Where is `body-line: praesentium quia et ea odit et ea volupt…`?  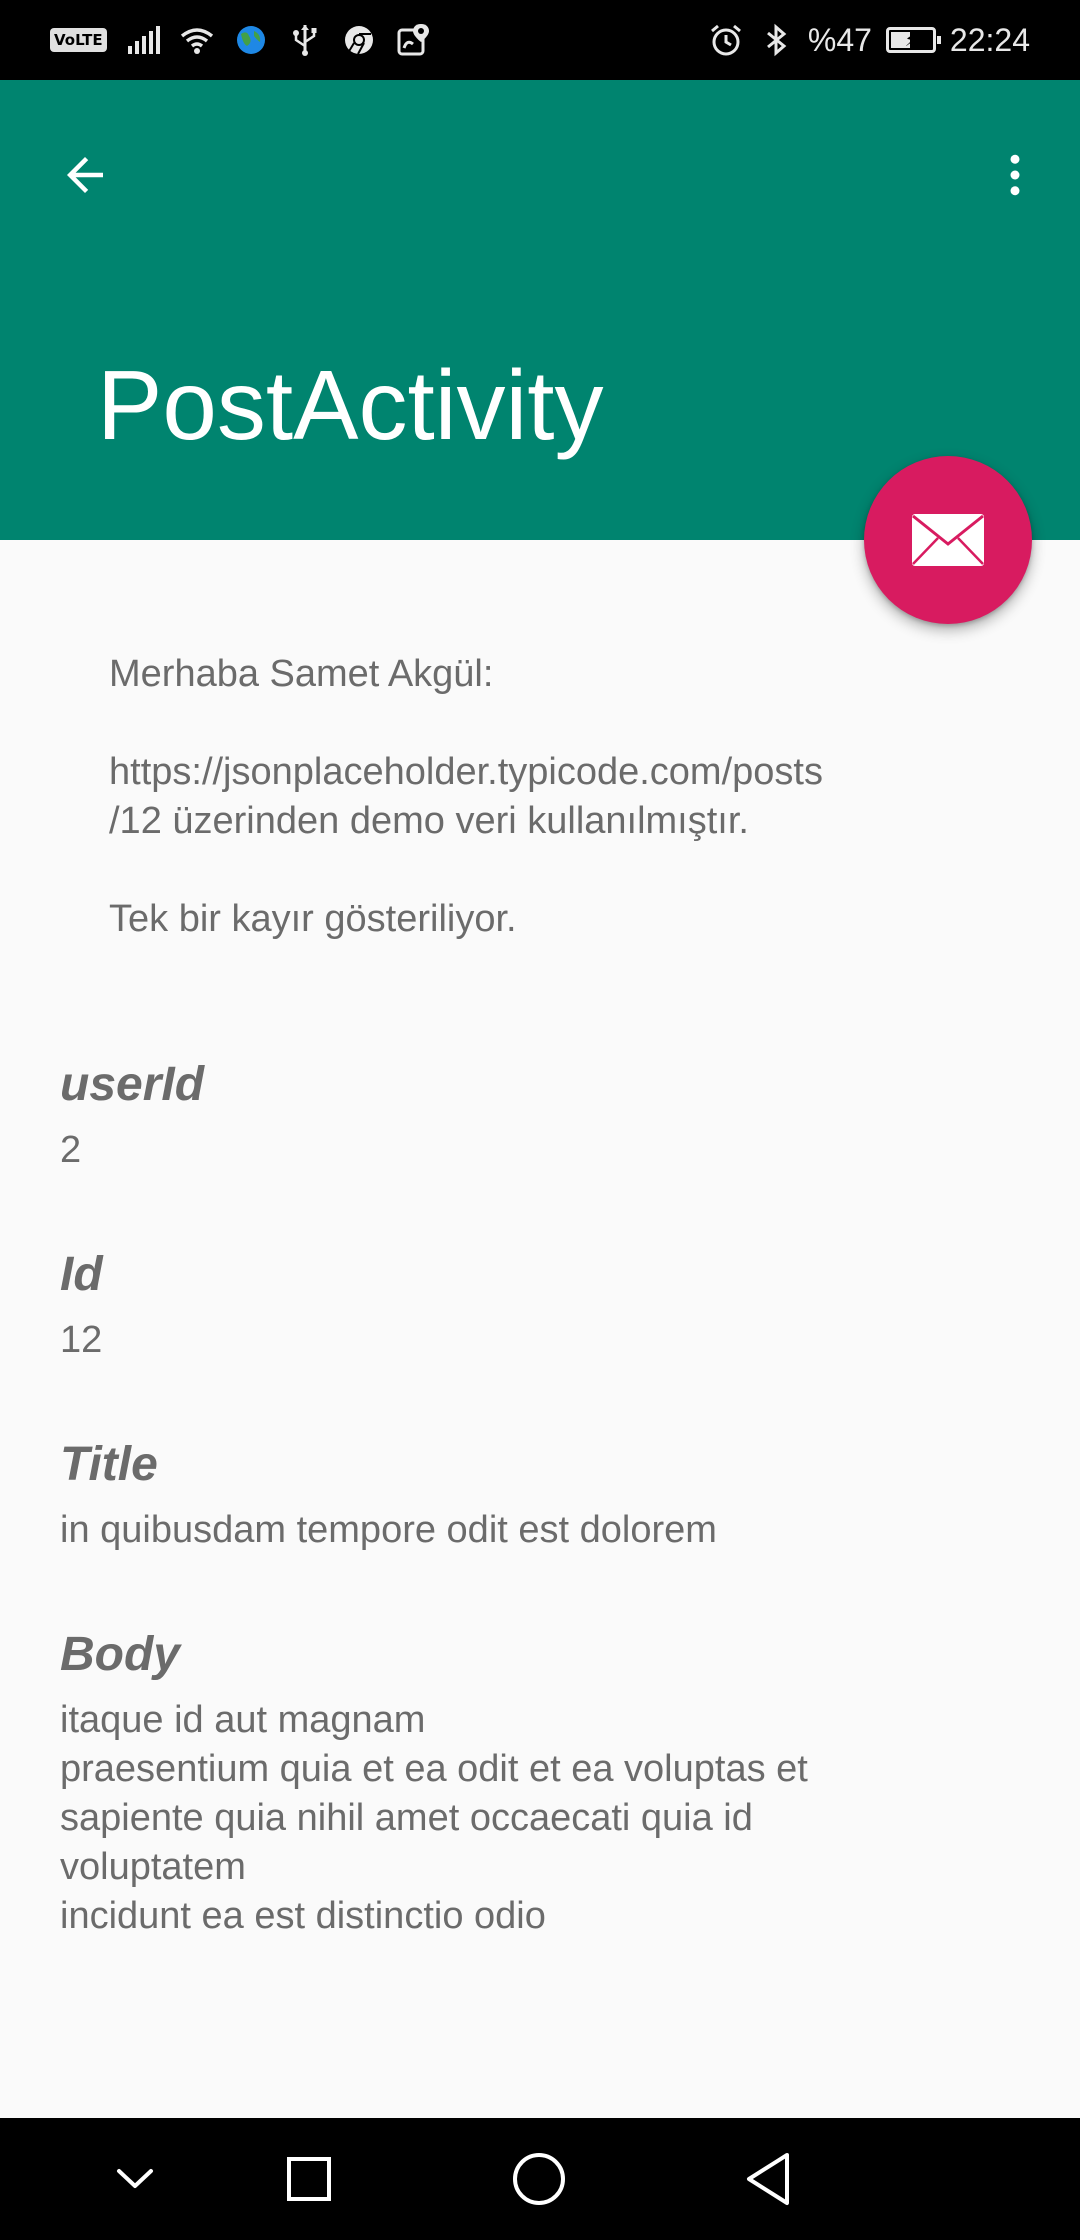 body-line: praesentium quia et ea odit et ea volupt… is located at coordinates (434, 1769).